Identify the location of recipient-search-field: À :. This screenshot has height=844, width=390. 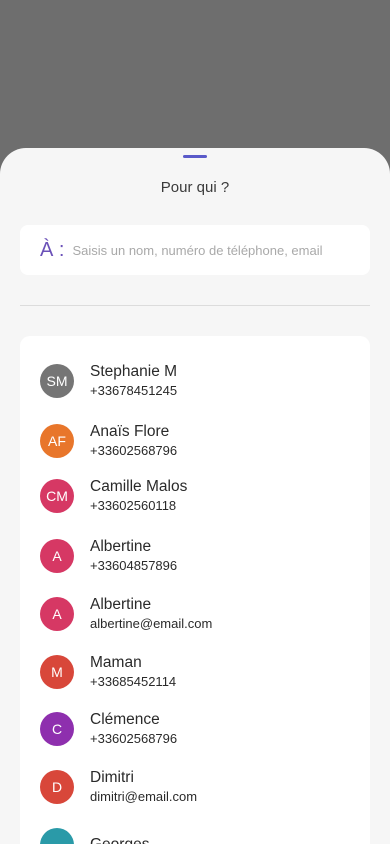
(195, 250).